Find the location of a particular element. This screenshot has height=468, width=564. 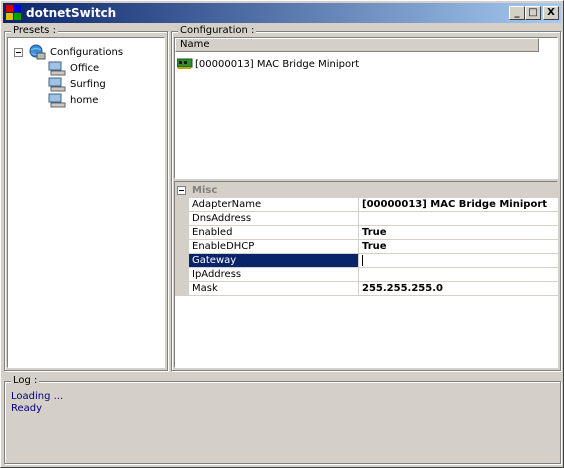

adapter-list-item: [00000013] MAC Bridge Miniport is located at coordinates (268, 64).